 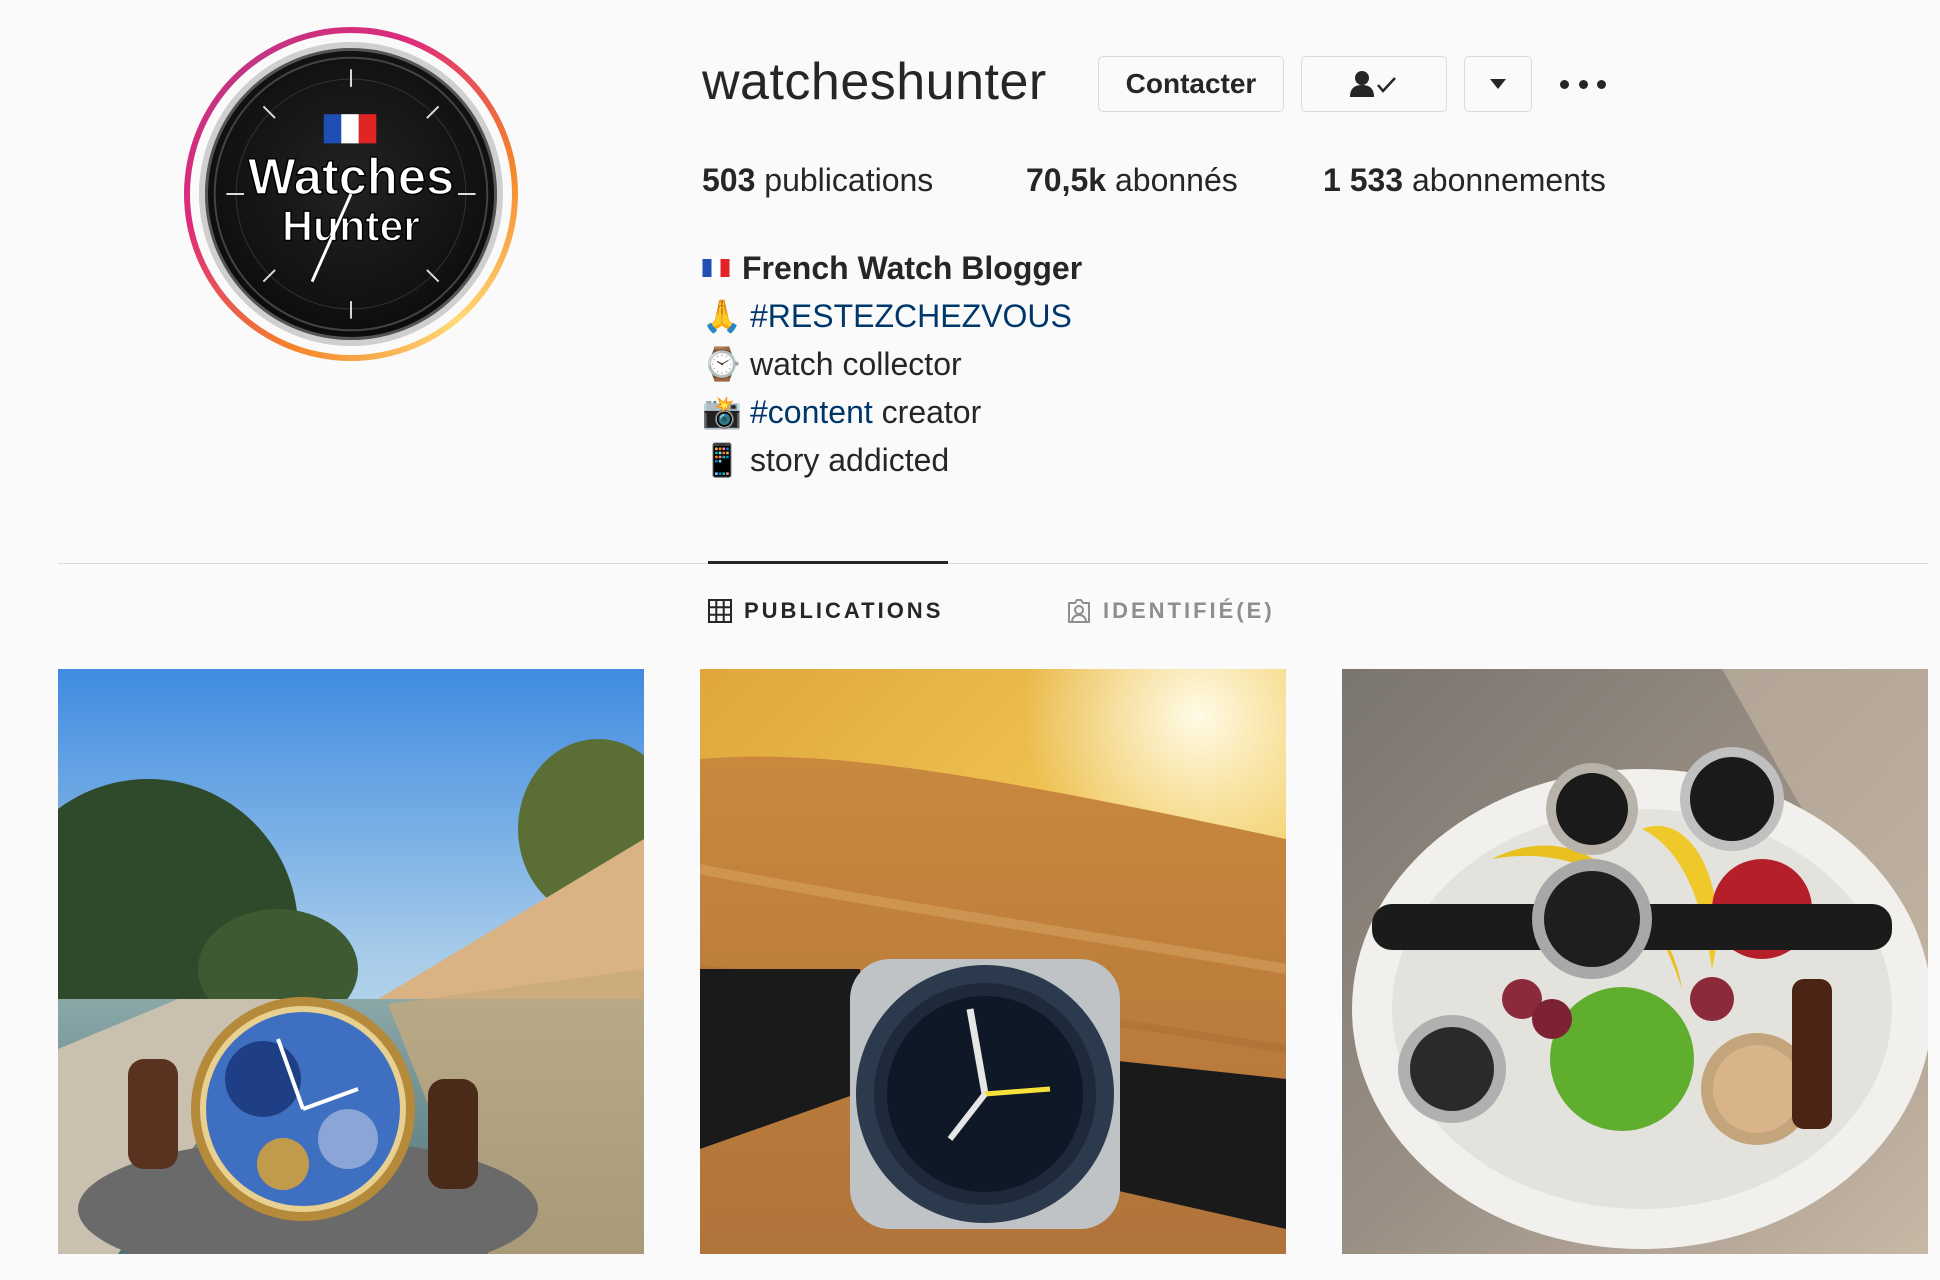 I want to click on profile-avatar-ring: Watches Hunter, so click(x=351, y=194).